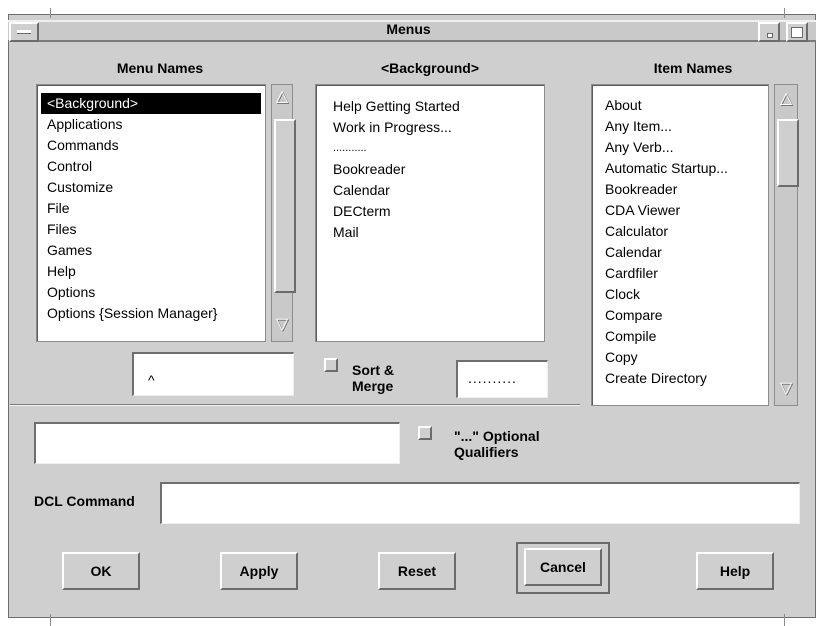 The height and width of the screenshot is (626, 817). What do you see at coordinates (295, 405) in the screenshot?
I see `section-divider-highlight` at bounding box center [295, 405].